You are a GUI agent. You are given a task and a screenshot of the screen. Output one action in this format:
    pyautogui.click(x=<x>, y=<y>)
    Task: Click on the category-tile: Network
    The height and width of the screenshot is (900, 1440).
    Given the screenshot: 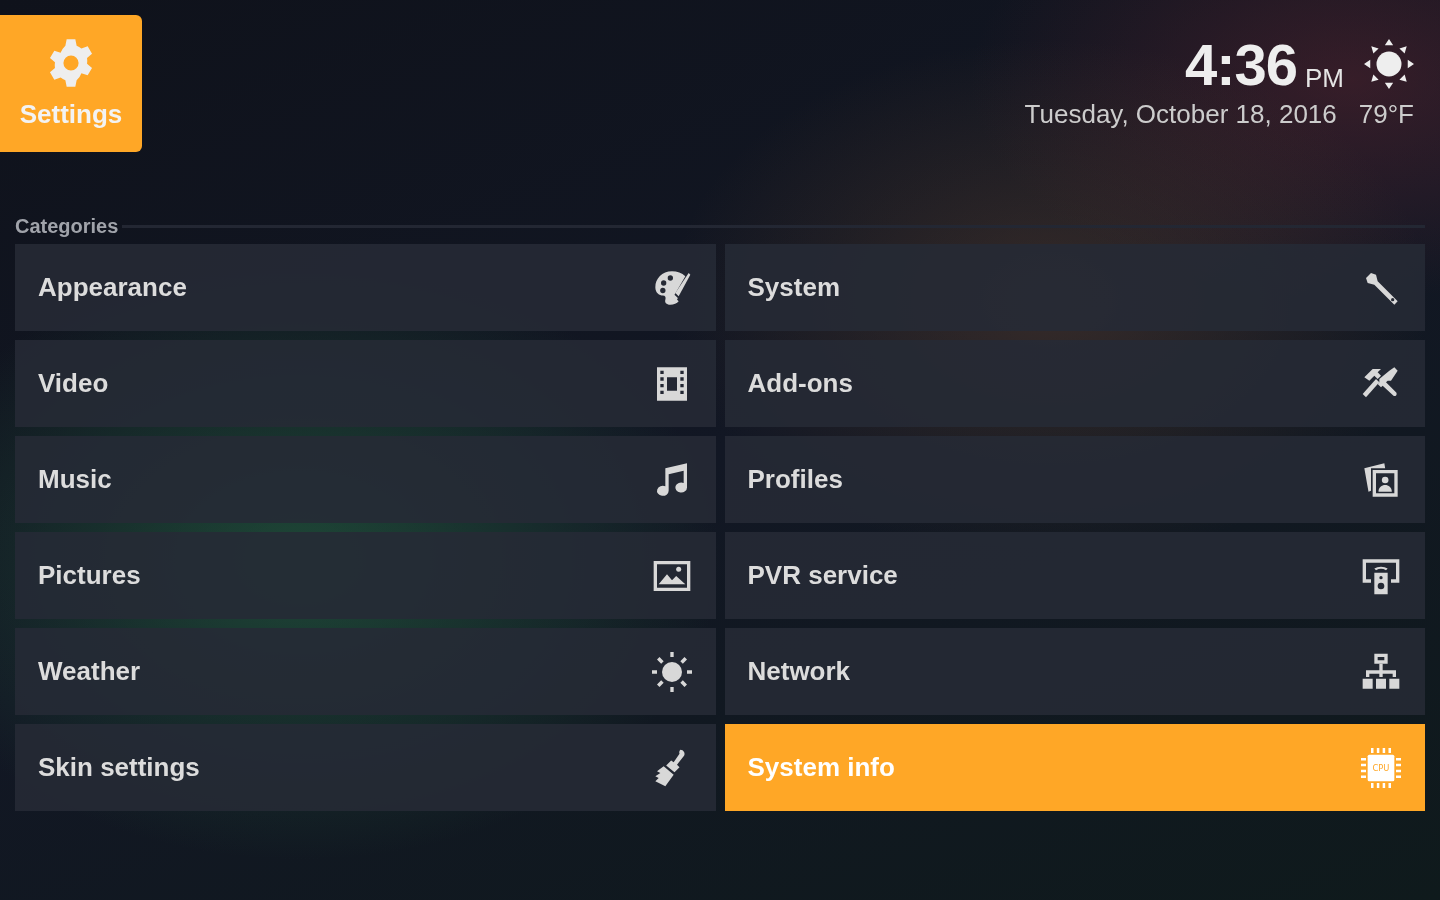 What is the action you would take?
    pyautogui.click(x=1074, y=671)
    